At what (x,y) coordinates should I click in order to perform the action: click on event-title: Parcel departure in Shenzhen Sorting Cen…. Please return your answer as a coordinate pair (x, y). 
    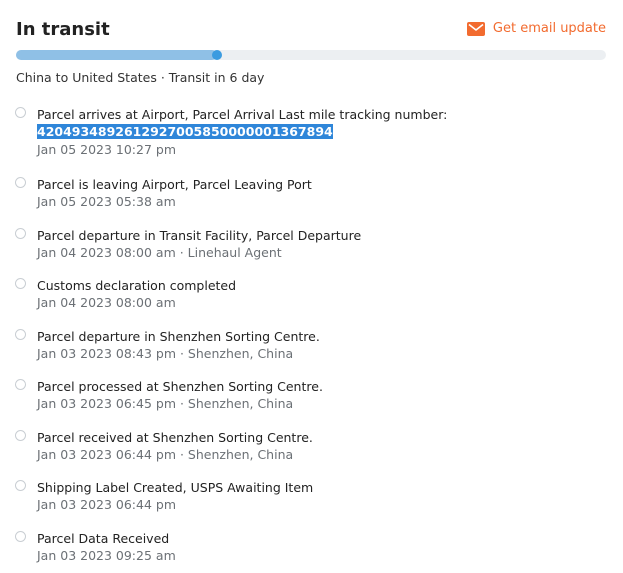
    Looking at the image, I should click on (320, 336).